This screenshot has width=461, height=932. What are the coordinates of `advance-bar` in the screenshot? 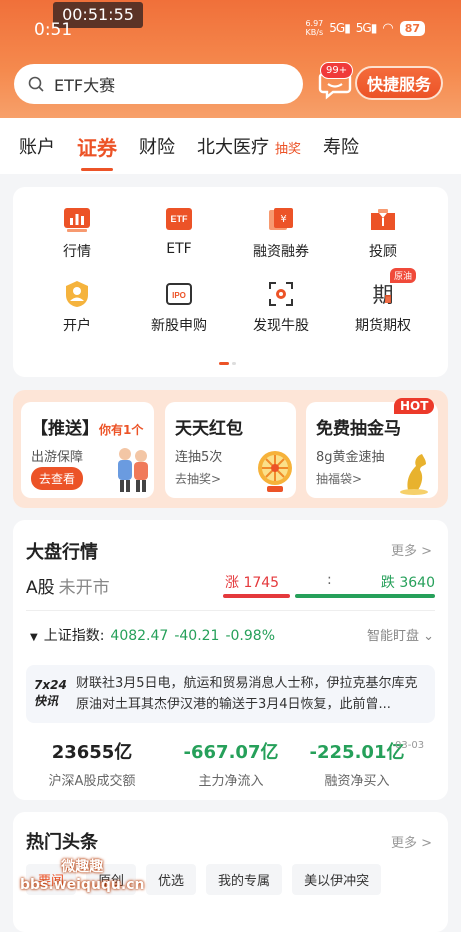 It's located at (256, 596).